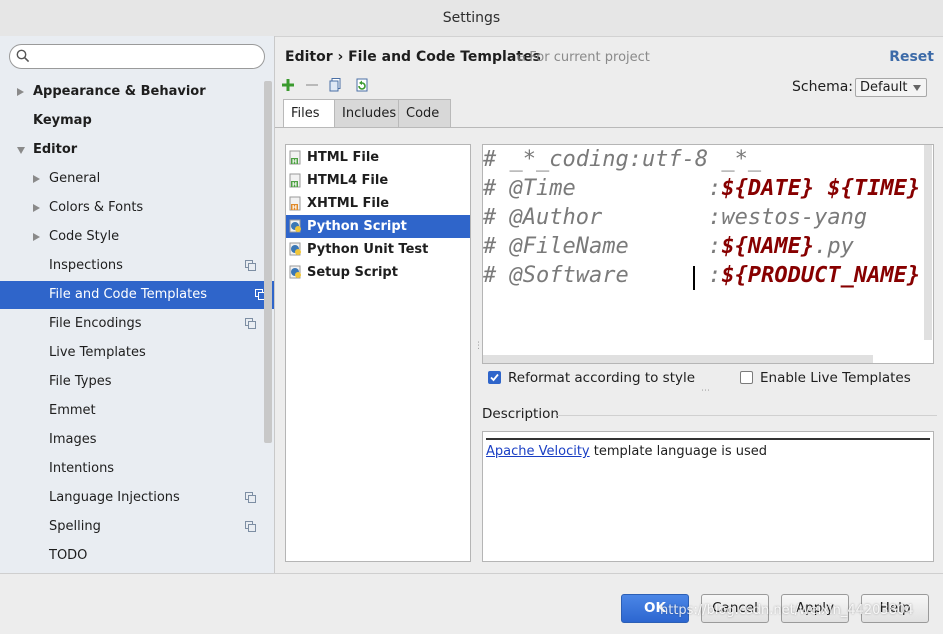  What do you see at coordinates (132, 179) in the screenshot?
I see `sidebar-item-general: General` at bounding box center [132, 179].